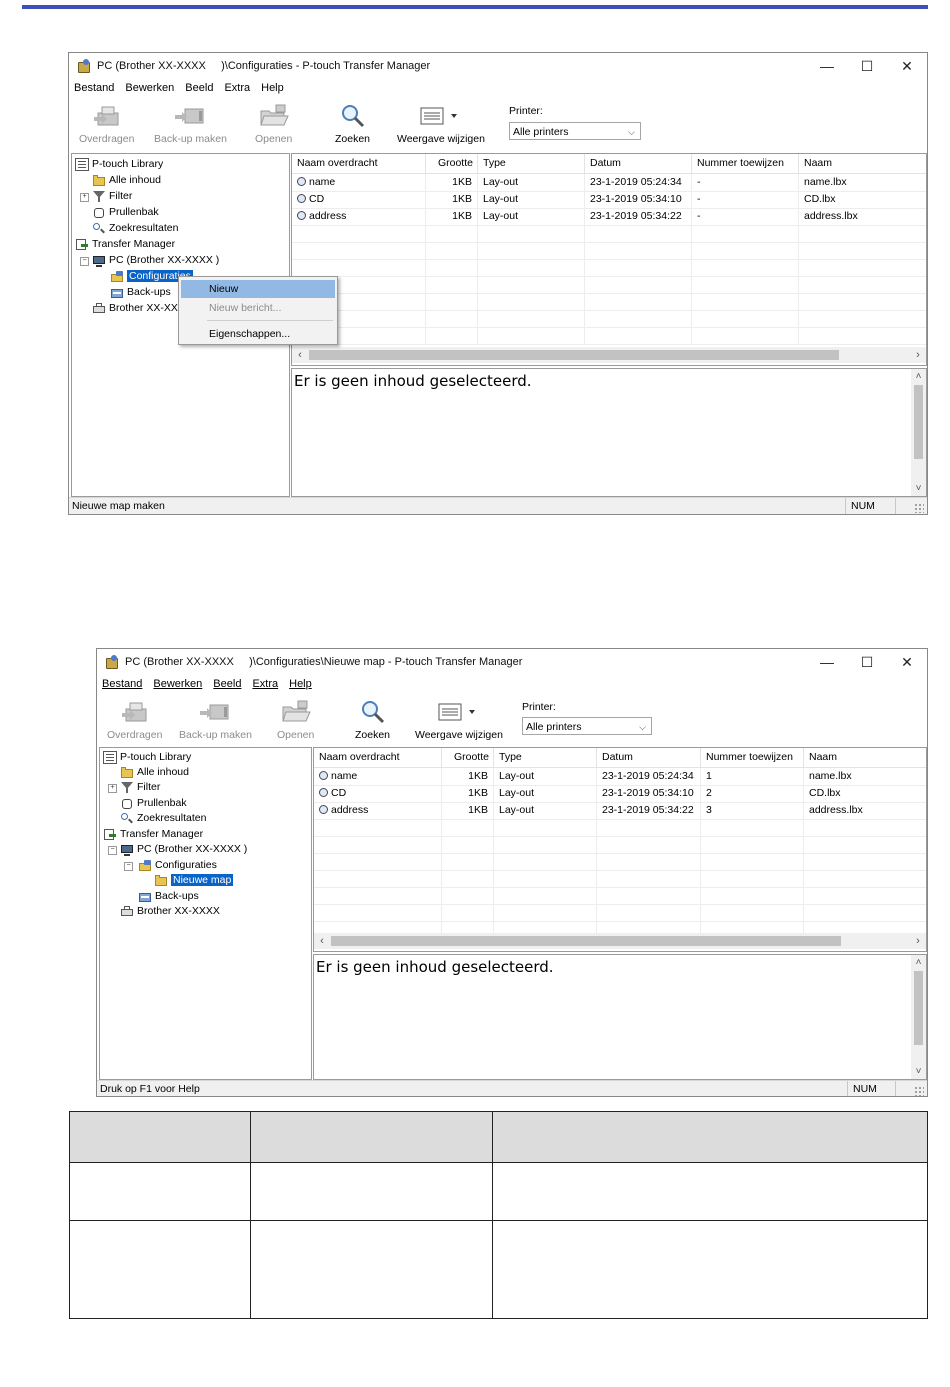  Describe the element at coordinates (620, 794) in the screenshot. I see `table-row: CD 1KB Lay-out 23-1-2019 05:34:10 2 CD.lbx` at that location.